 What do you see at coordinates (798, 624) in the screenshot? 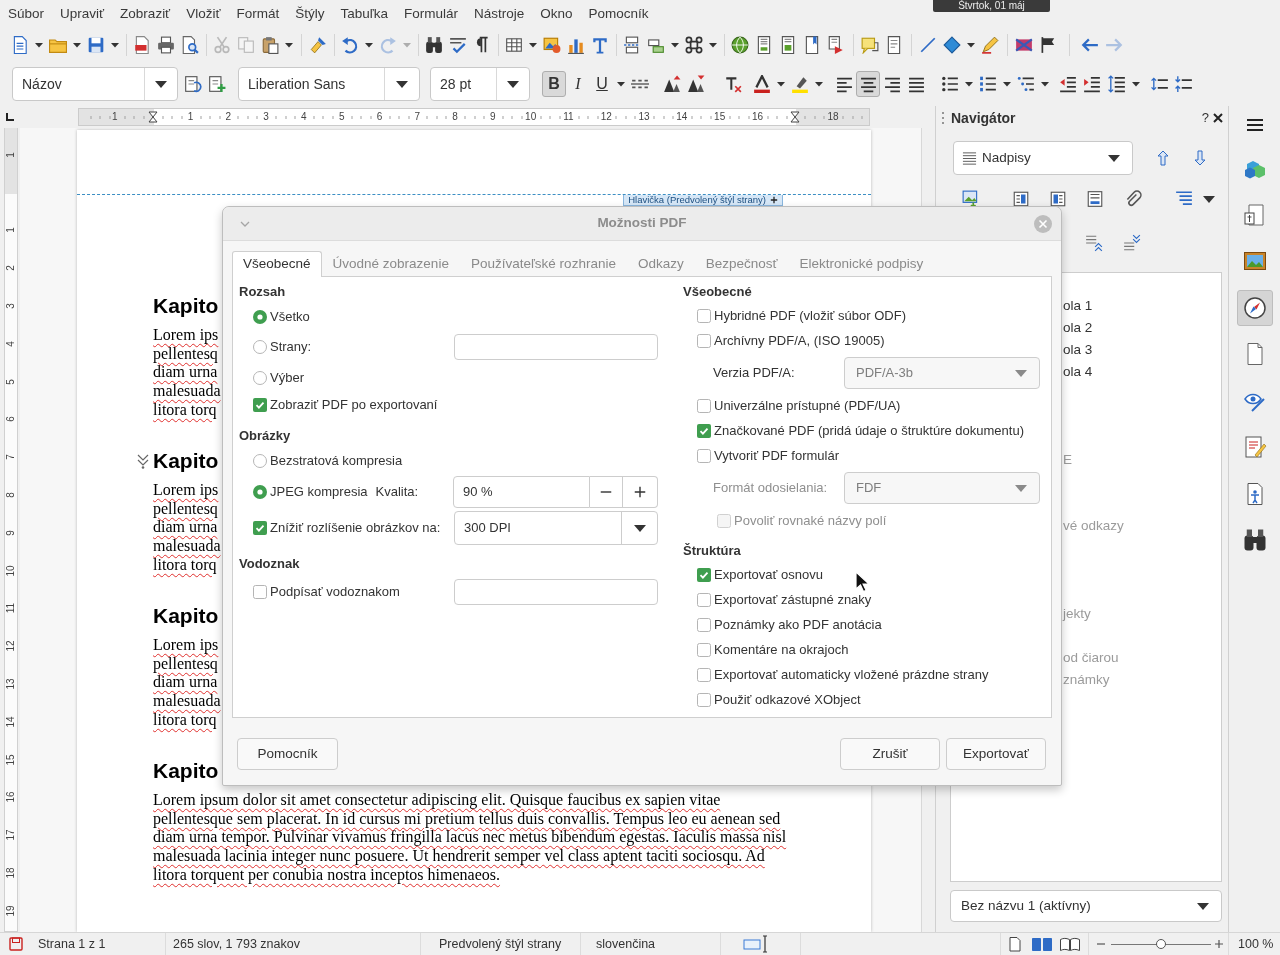
I see `option-label: Poznámky ako PDF anotácia` at bounding box center [798, 624].